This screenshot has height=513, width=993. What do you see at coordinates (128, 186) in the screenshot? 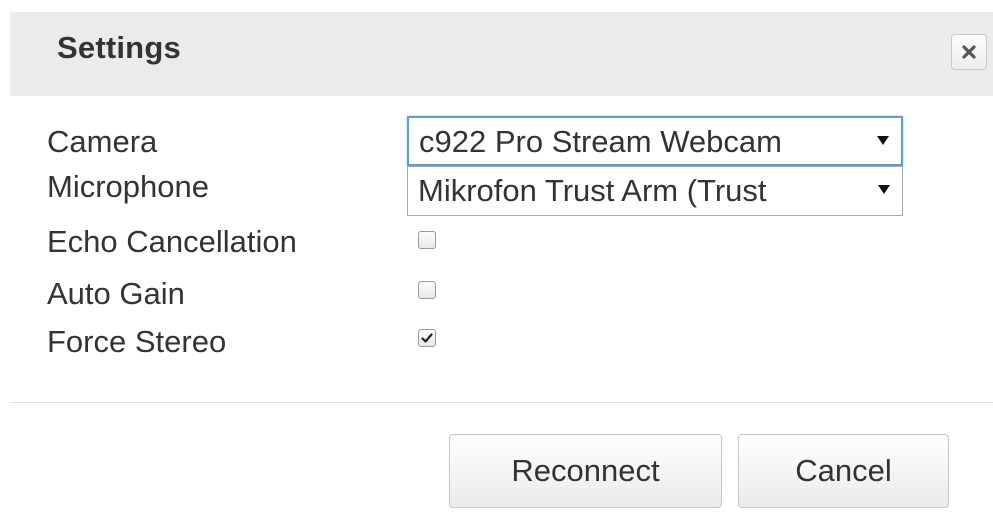
I see `microphone-label: Microphone` at bounding box center [128, 186].